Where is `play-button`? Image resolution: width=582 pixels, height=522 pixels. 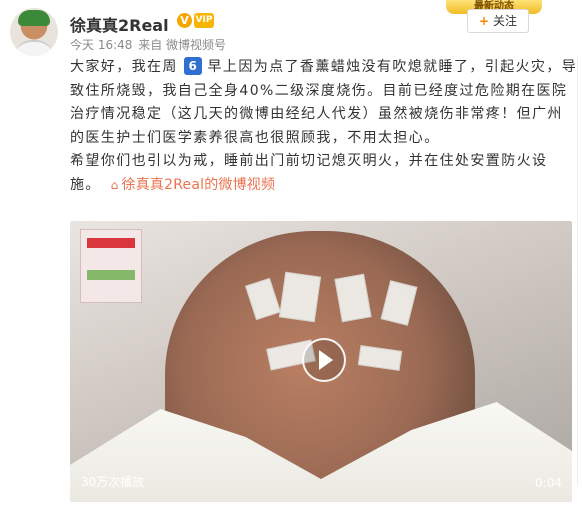
play-button is located at coordinates (324, 360).